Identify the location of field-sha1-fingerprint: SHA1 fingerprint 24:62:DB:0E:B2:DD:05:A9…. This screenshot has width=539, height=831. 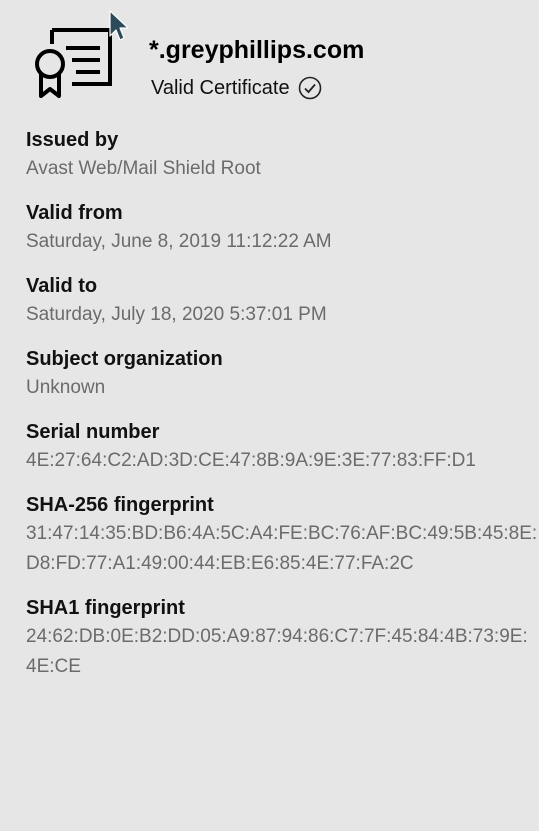
(282, 638).